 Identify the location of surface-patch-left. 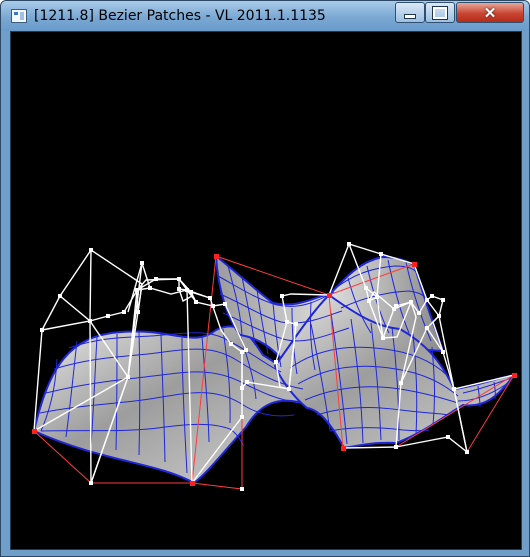
(168, 405).